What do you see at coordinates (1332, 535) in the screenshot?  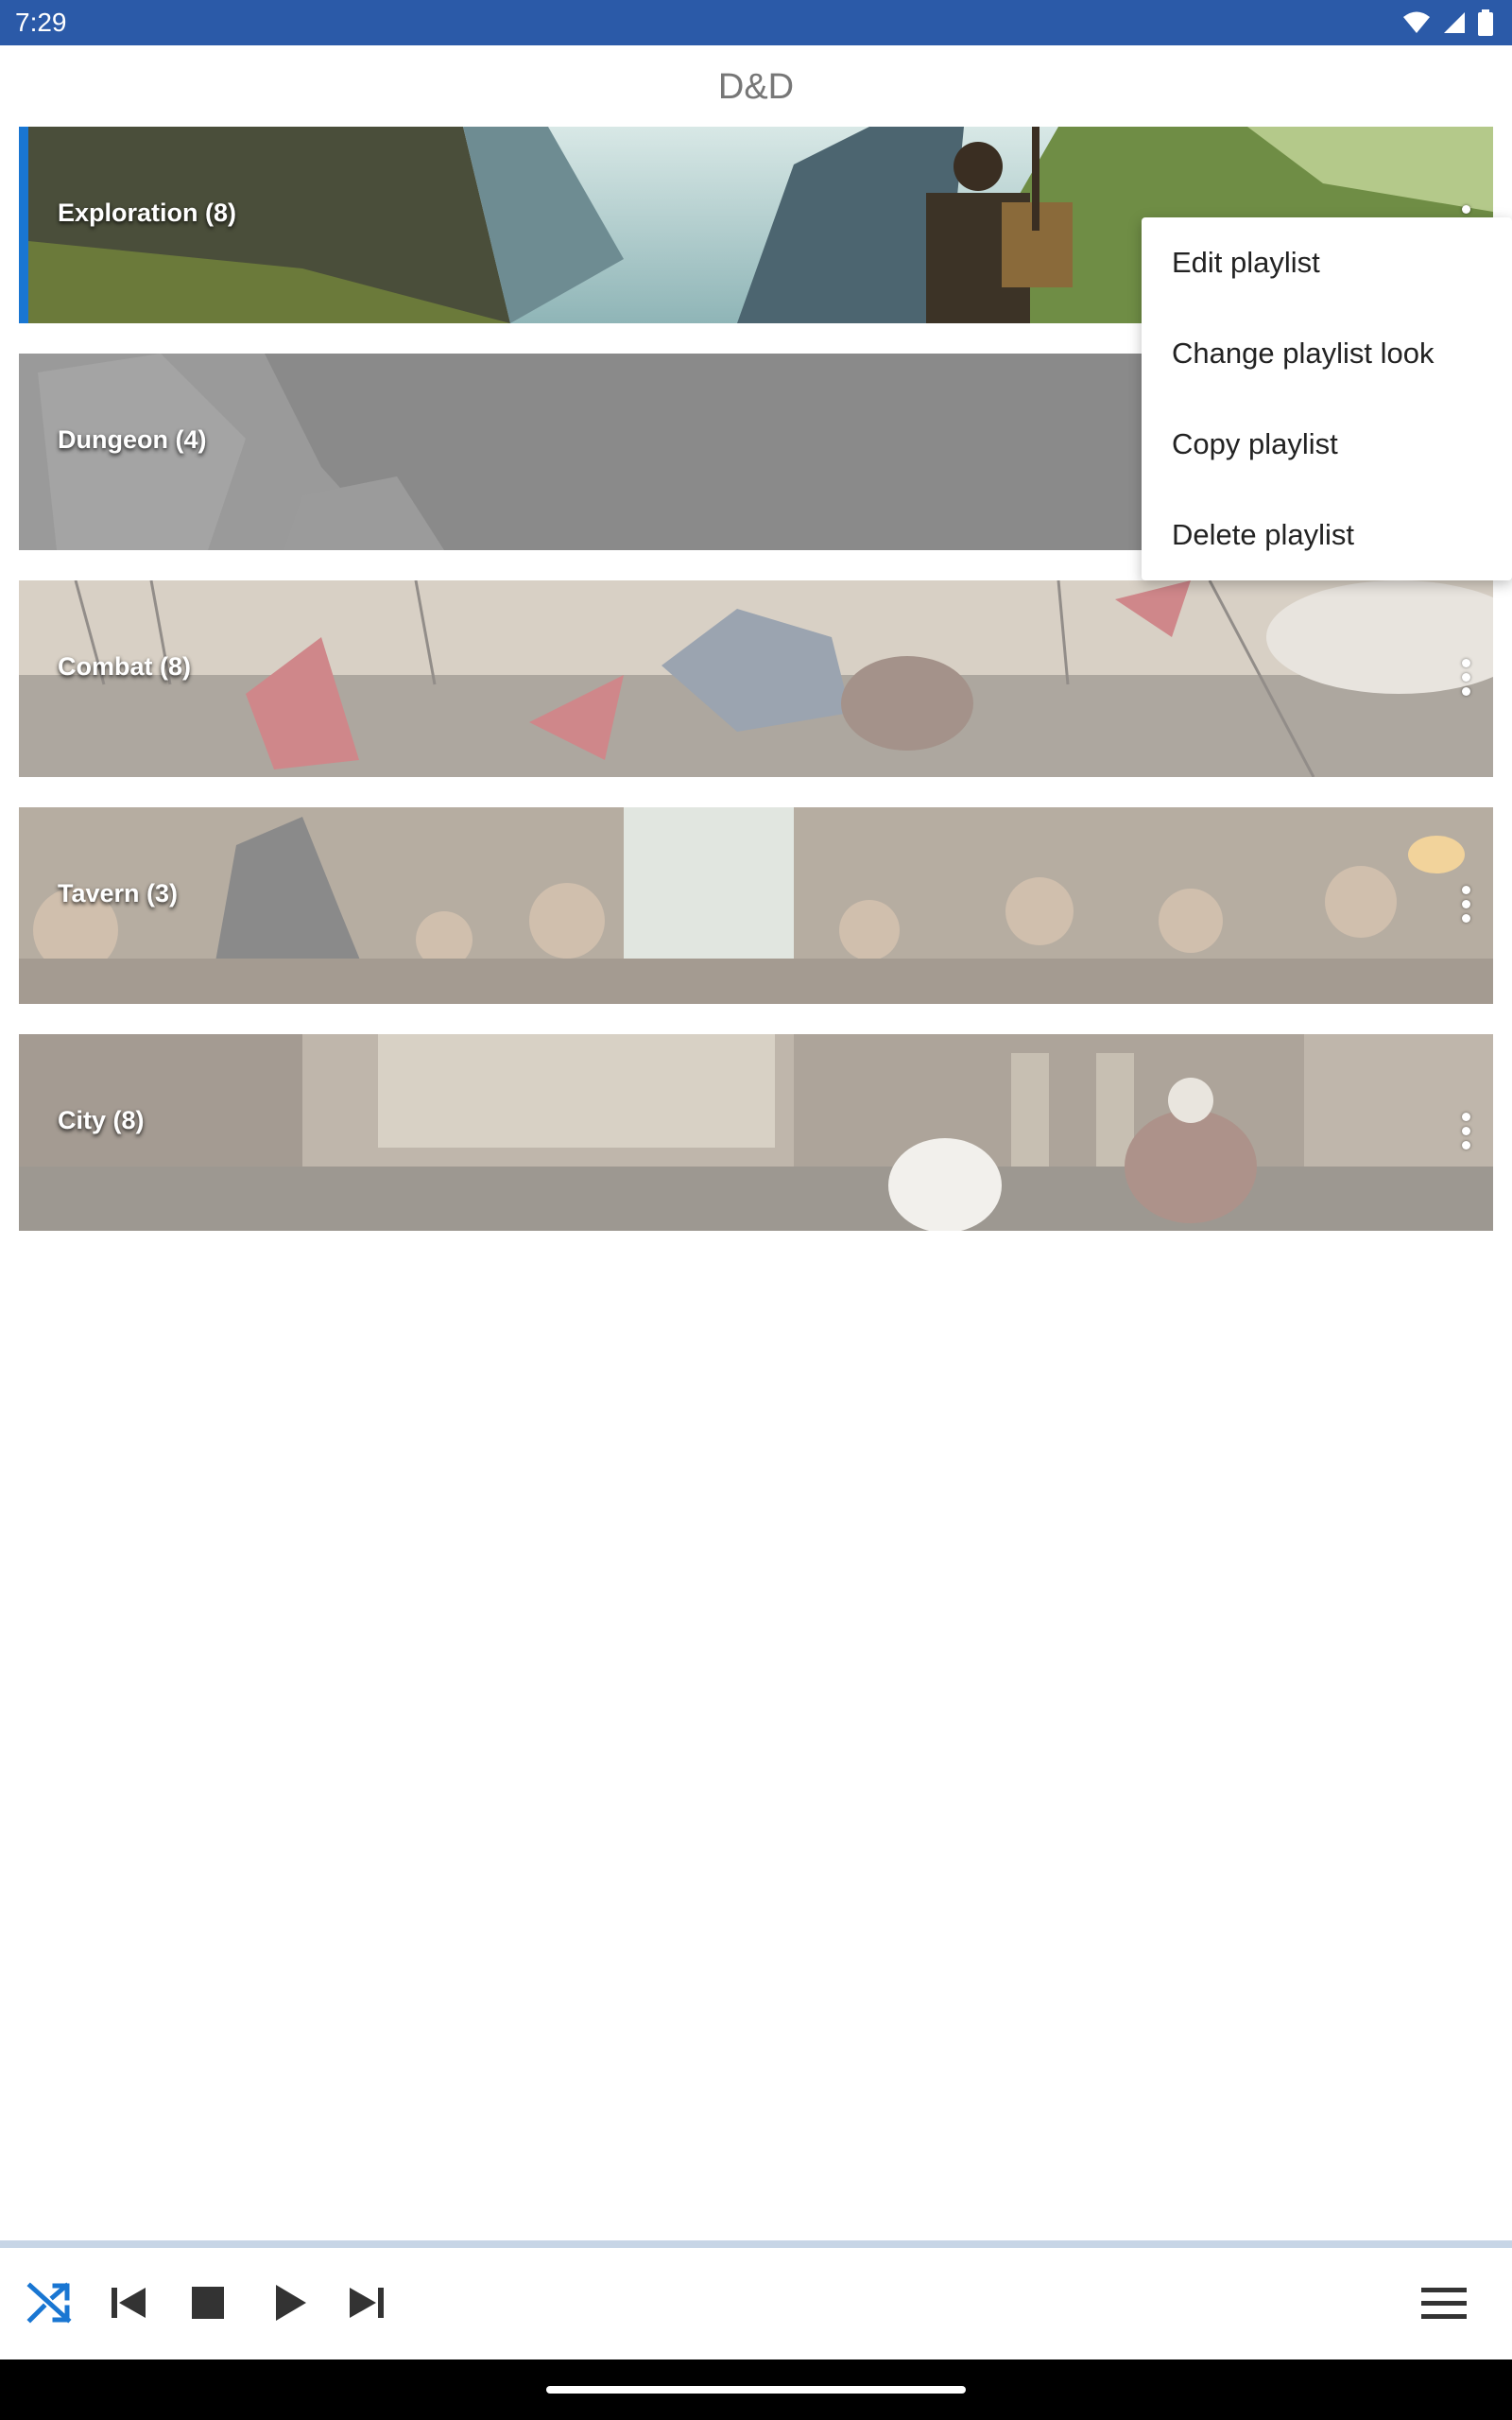 I see `menu-item-delete-playlist: Delete playlist` at bounding box center [1332, 535].